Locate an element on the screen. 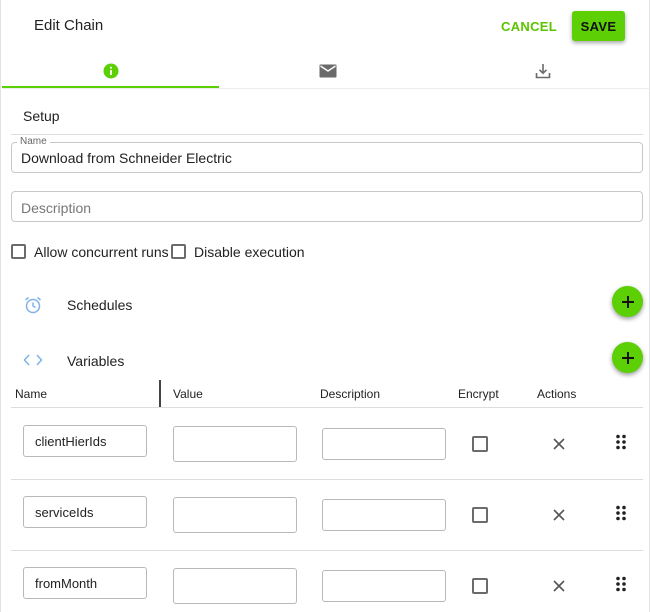 The image size is (650, 612). disable-execution-checkbox is located at coordinates (178, 251).